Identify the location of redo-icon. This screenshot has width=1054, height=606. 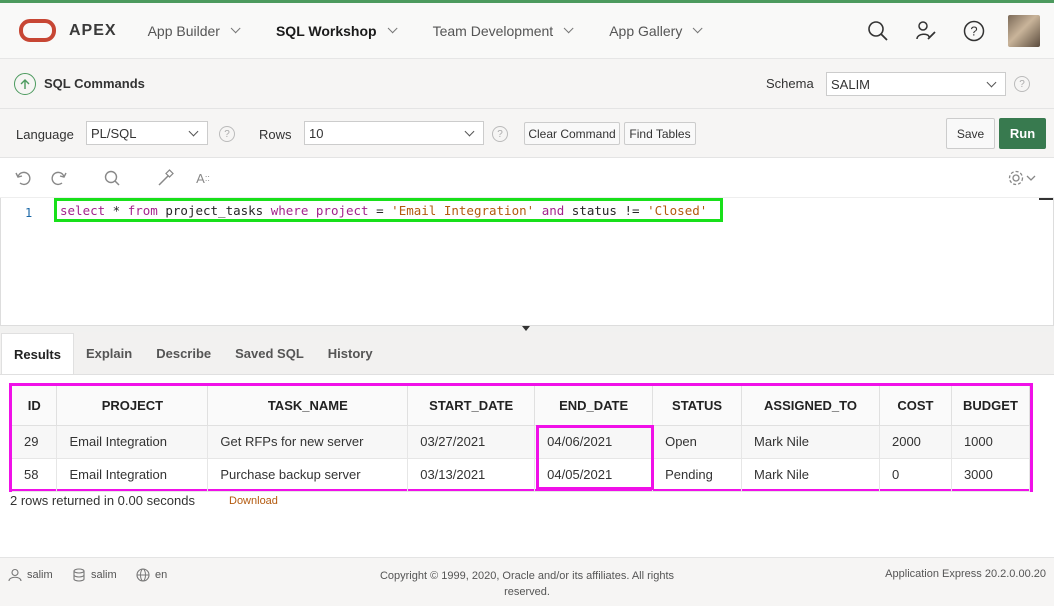
(59, 178).